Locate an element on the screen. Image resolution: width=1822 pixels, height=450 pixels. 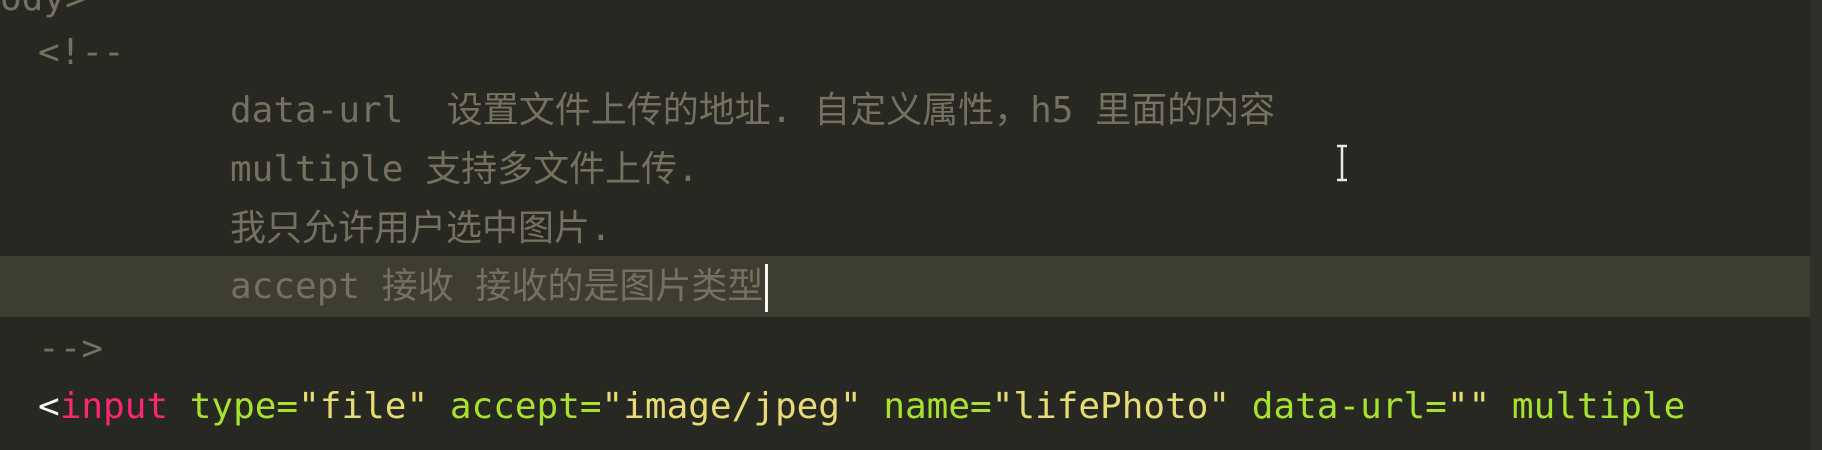
tag-open-bracket: < is located at coordinates (49, 406).